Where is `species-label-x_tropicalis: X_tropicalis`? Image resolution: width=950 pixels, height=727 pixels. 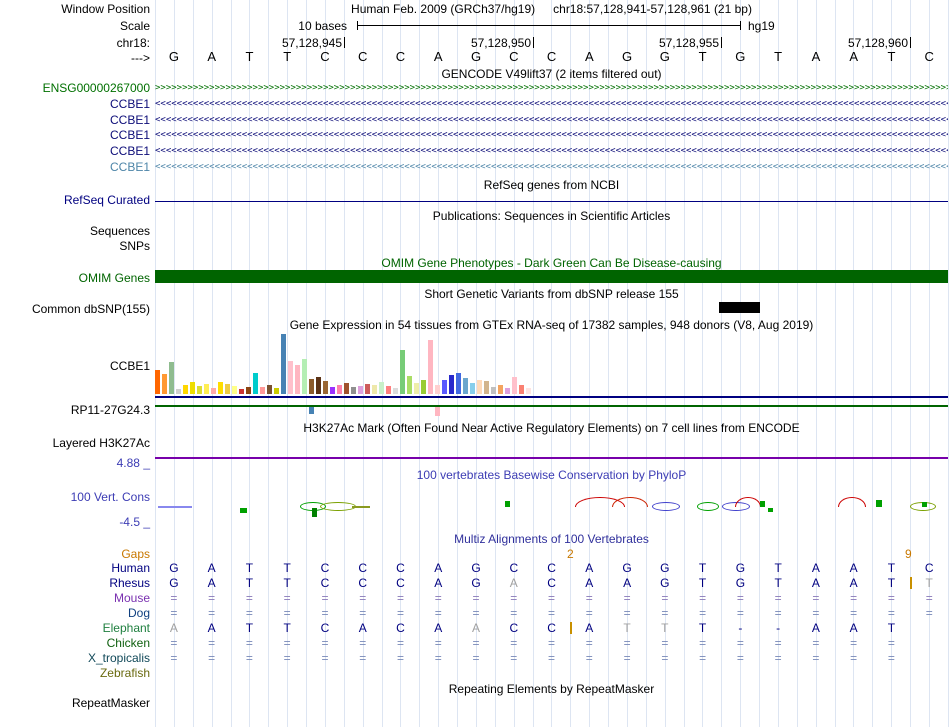 species-label-x_tropicalis: X_tropicalis is located at coordinates (75, 658).